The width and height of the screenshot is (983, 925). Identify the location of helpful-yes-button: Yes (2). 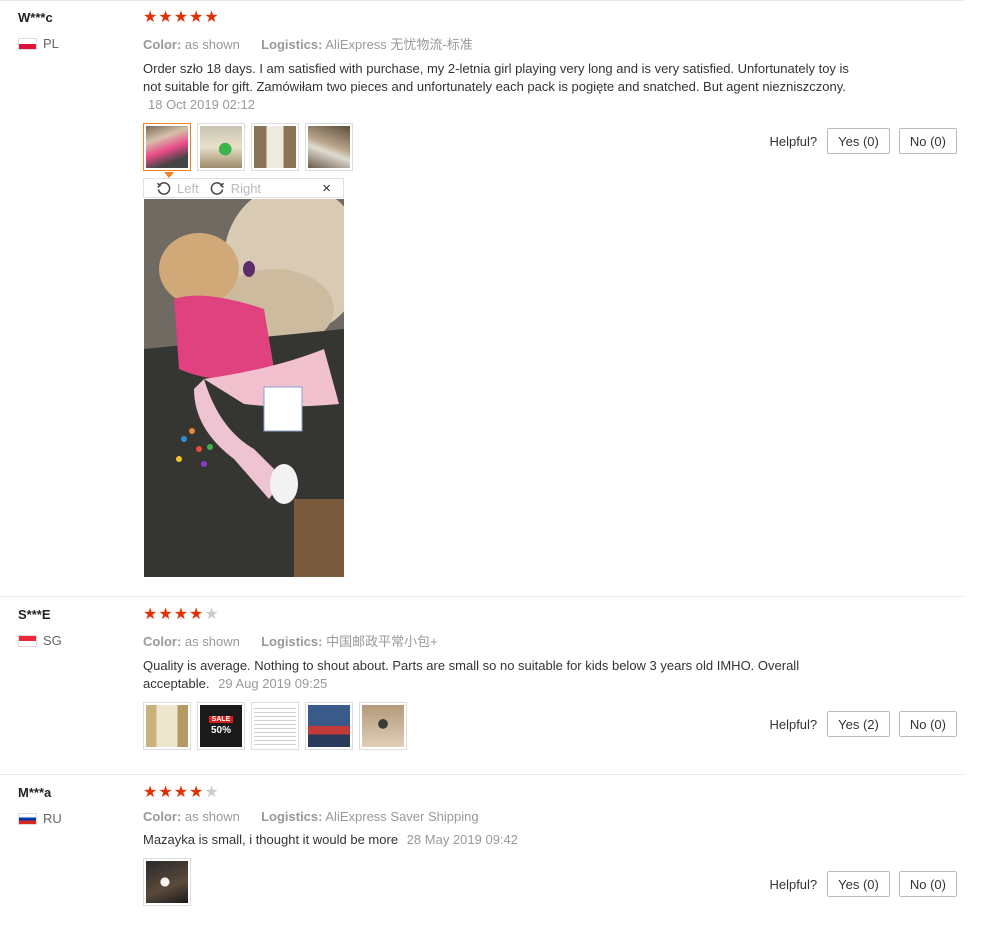
(858, 724).